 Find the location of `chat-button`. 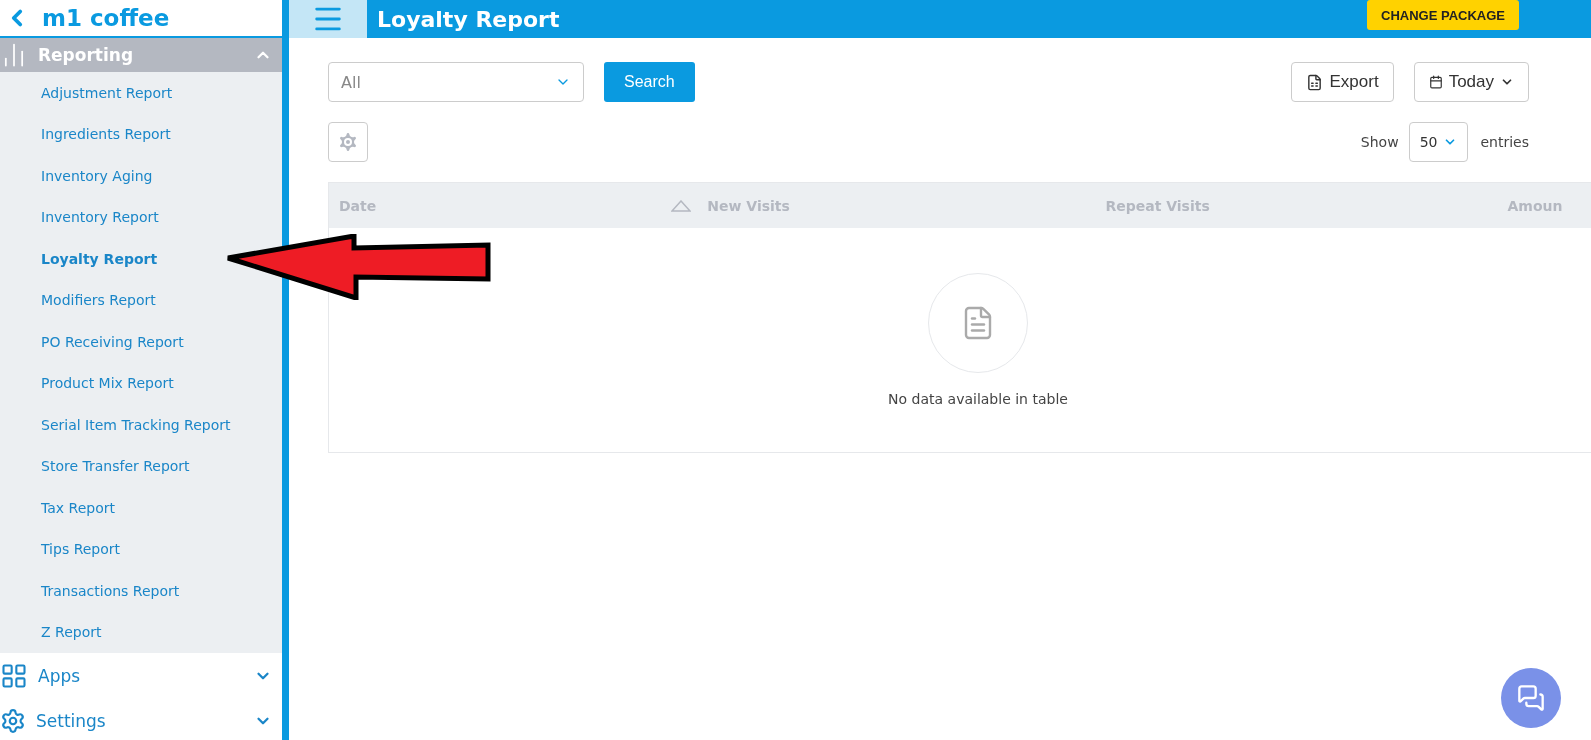

chat-button is located at coordinates (1531, 698).